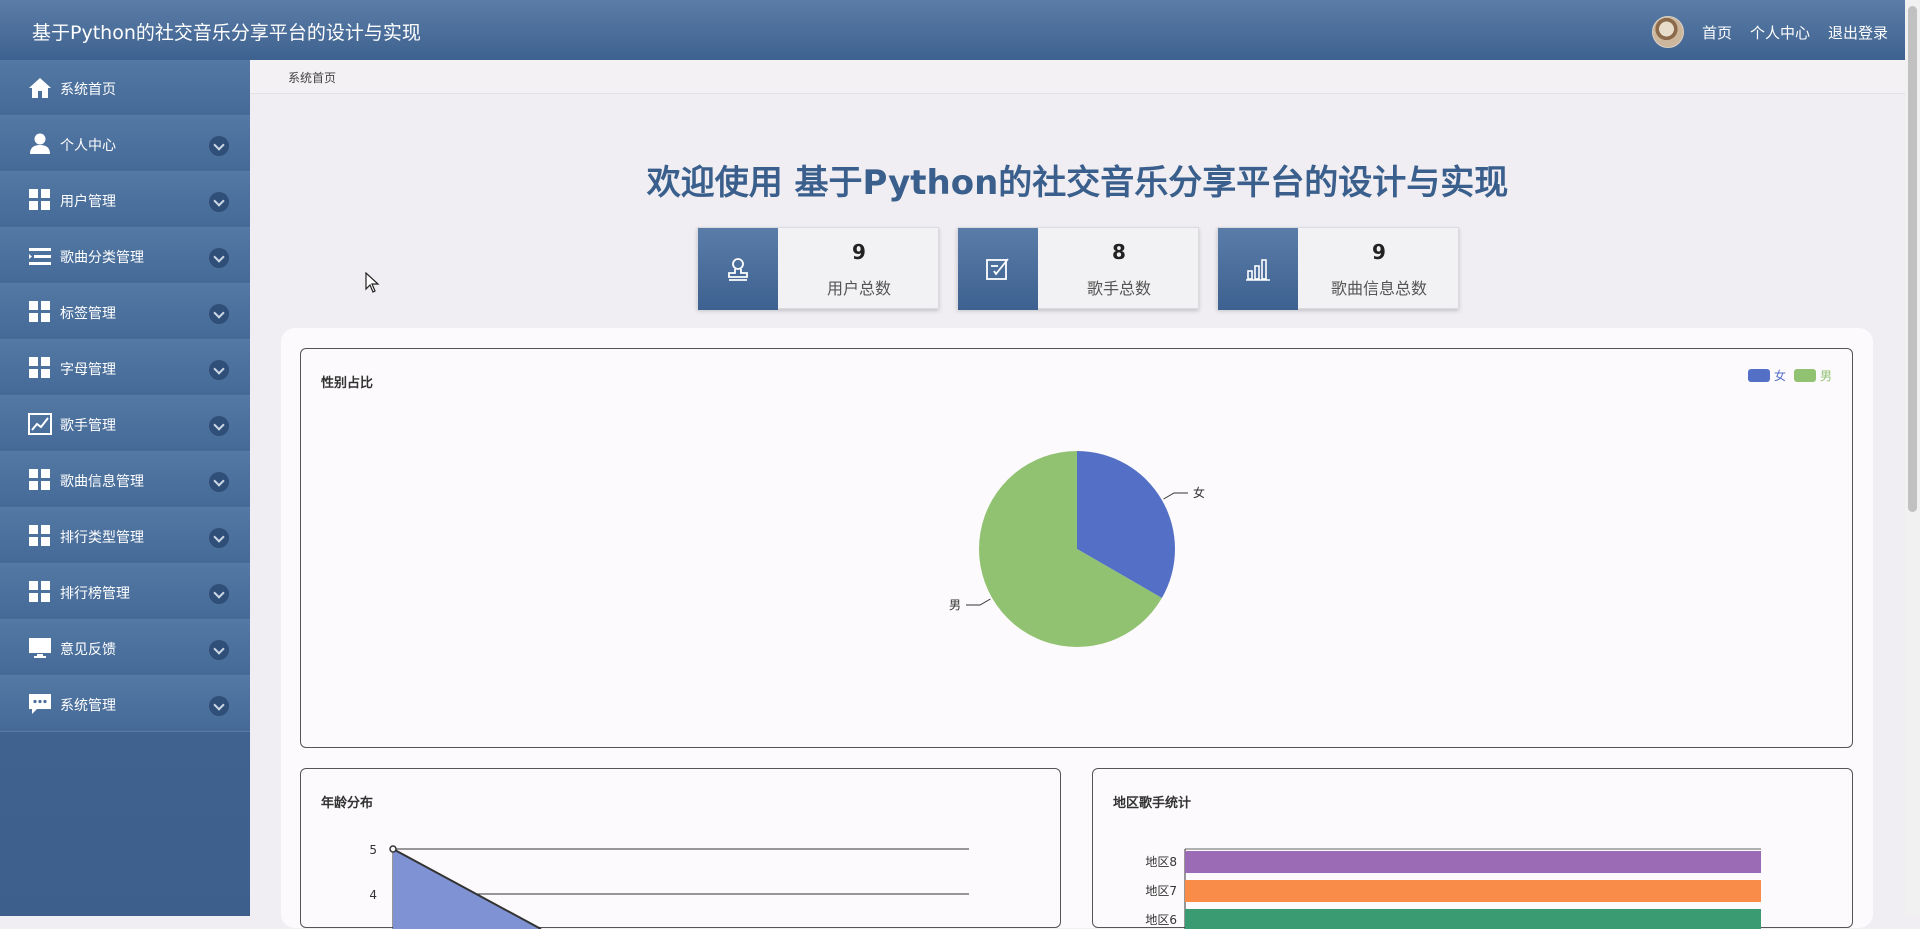 This screenshot has width=1920, height=929. Describe the element at coordinates (125, 704) in the screenshot. I see `sidebar-item-system: 系统管理` at that location.